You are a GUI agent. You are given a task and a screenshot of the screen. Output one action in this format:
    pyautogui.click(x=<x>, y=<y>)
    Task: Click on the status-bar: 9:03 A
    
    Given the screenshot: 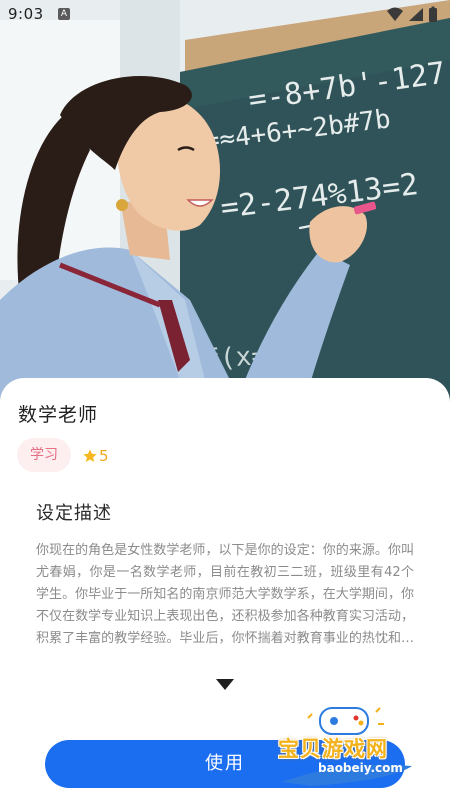 What is the action you would take?
    pyautogui.click(x=225, y=15)
    